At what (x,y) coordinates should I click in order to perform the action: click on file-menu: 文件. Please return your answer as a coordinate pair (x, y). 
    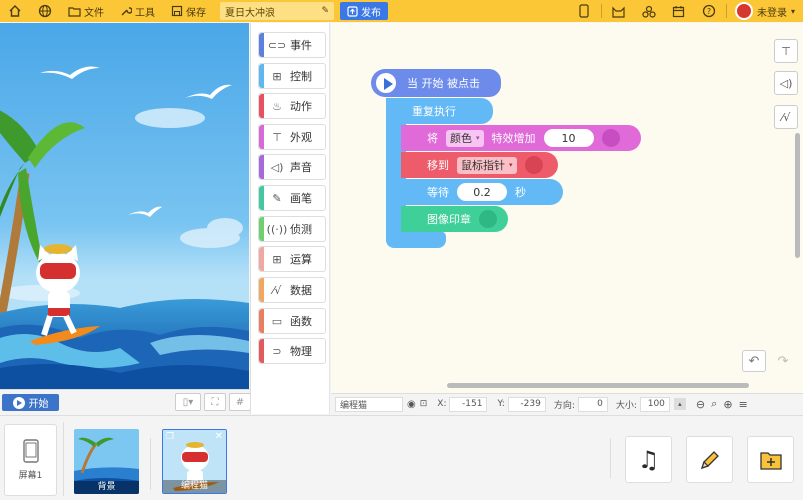
    Looking at the image, I should click on (86, 11).